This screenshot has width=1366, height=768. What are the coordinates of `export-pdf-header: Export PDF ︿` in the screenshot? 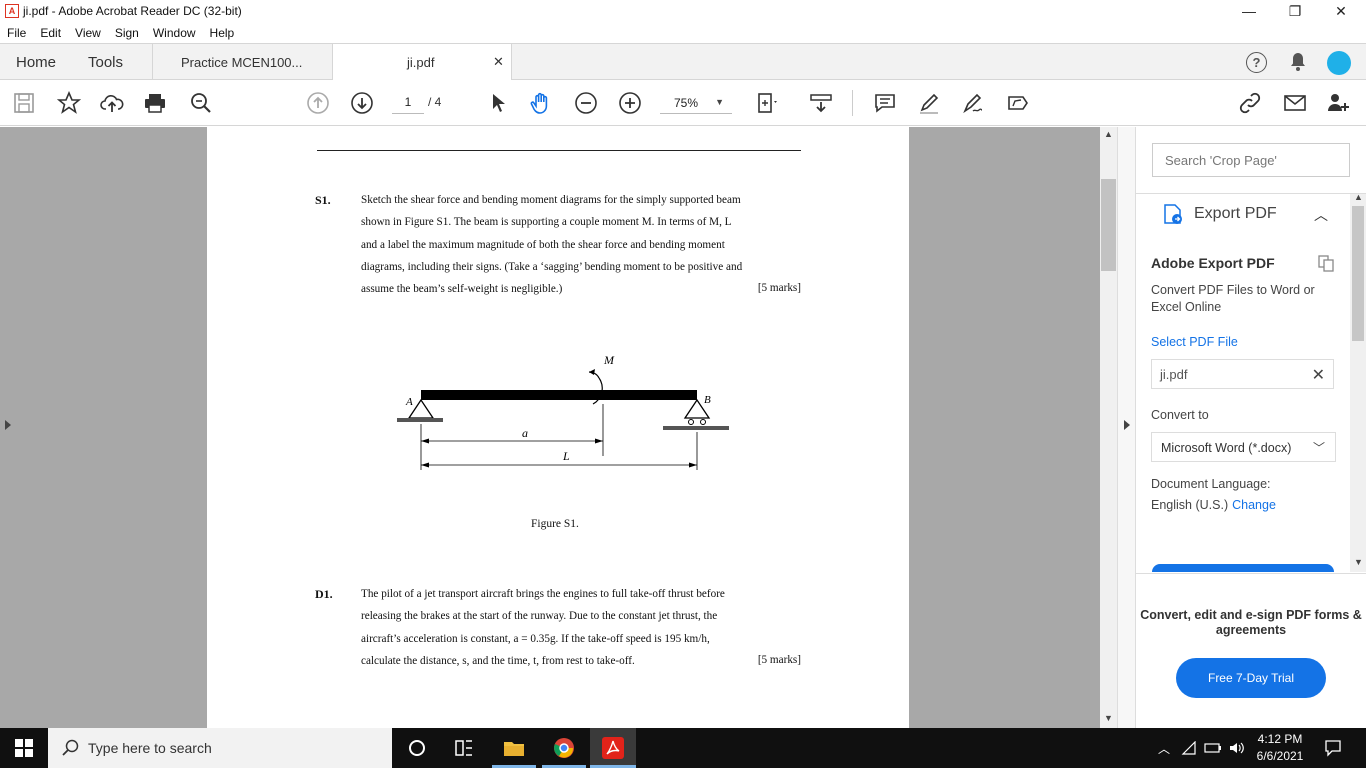 It's located at (1252, 214).